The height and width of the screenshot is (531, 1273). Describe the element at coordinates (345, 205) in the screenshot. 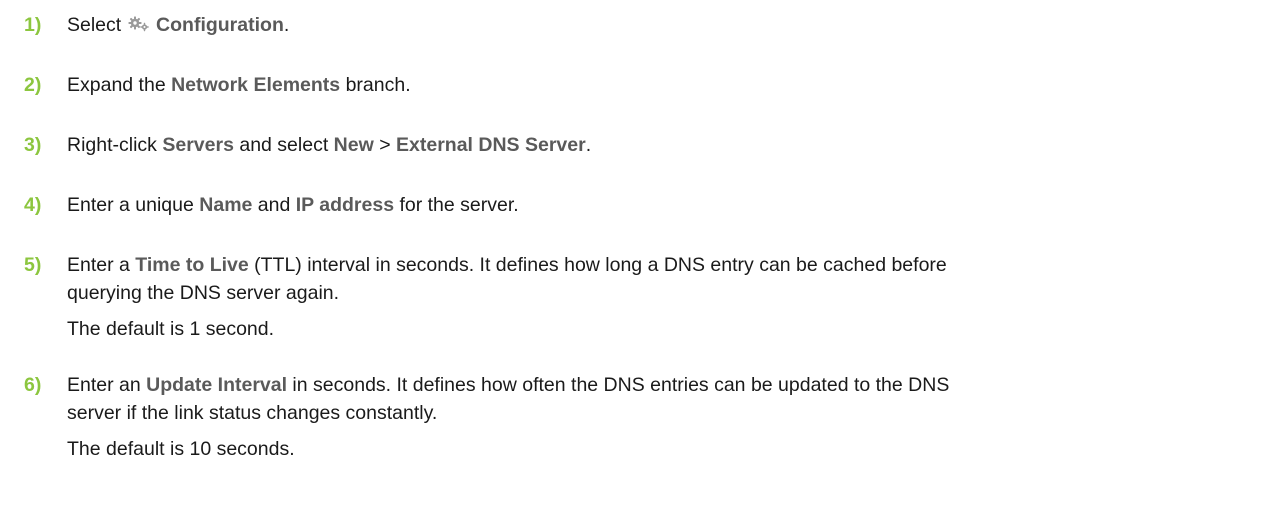

I see `ui-term-ip-address: IP address` at that location.